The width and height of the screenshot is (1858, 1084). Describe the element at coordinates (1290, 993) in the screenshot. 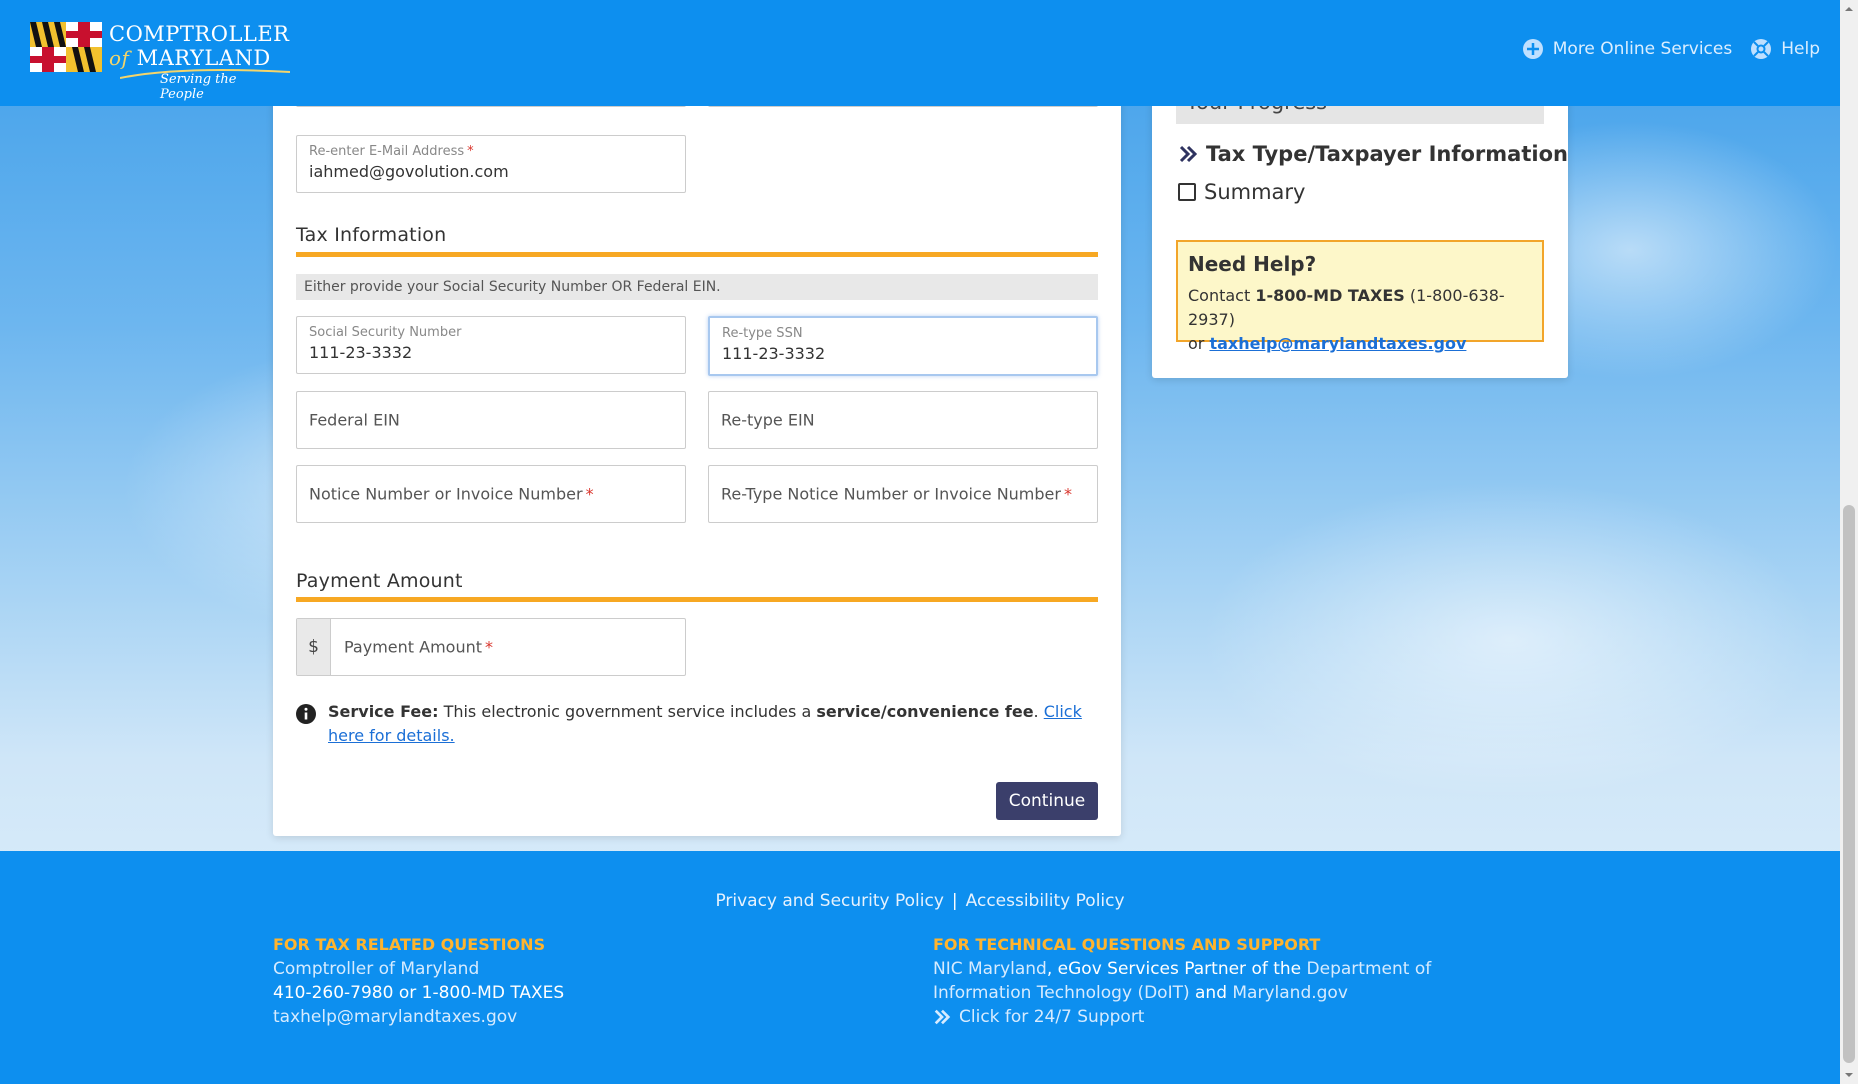

I see `maryland-gov-link: Maryland.gov` at that location.